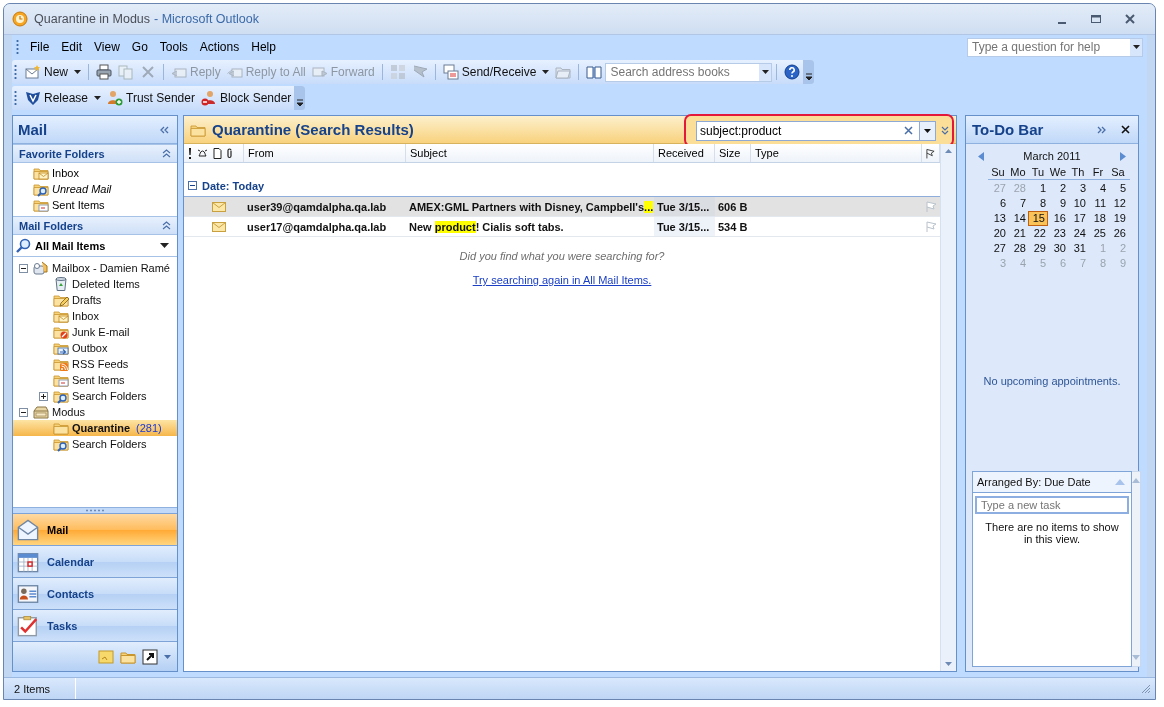 The width and height of the screenshot is (1164, 707). What do you see at coordinates (562, 280) in the screenshot?
I see `search-again-link: Try searching again in All Mail Items.` at bounding box center [562, 280].